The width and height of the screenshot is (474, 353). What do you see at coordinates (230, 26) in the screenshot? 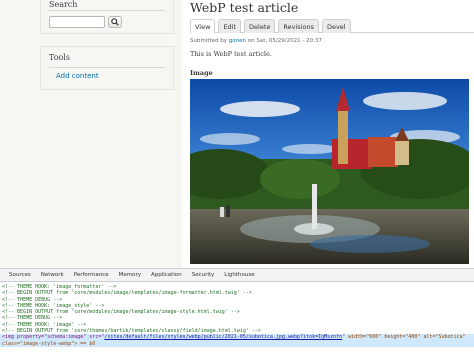
I see `tab-edit: Edit` at bounding box center [230, 26].